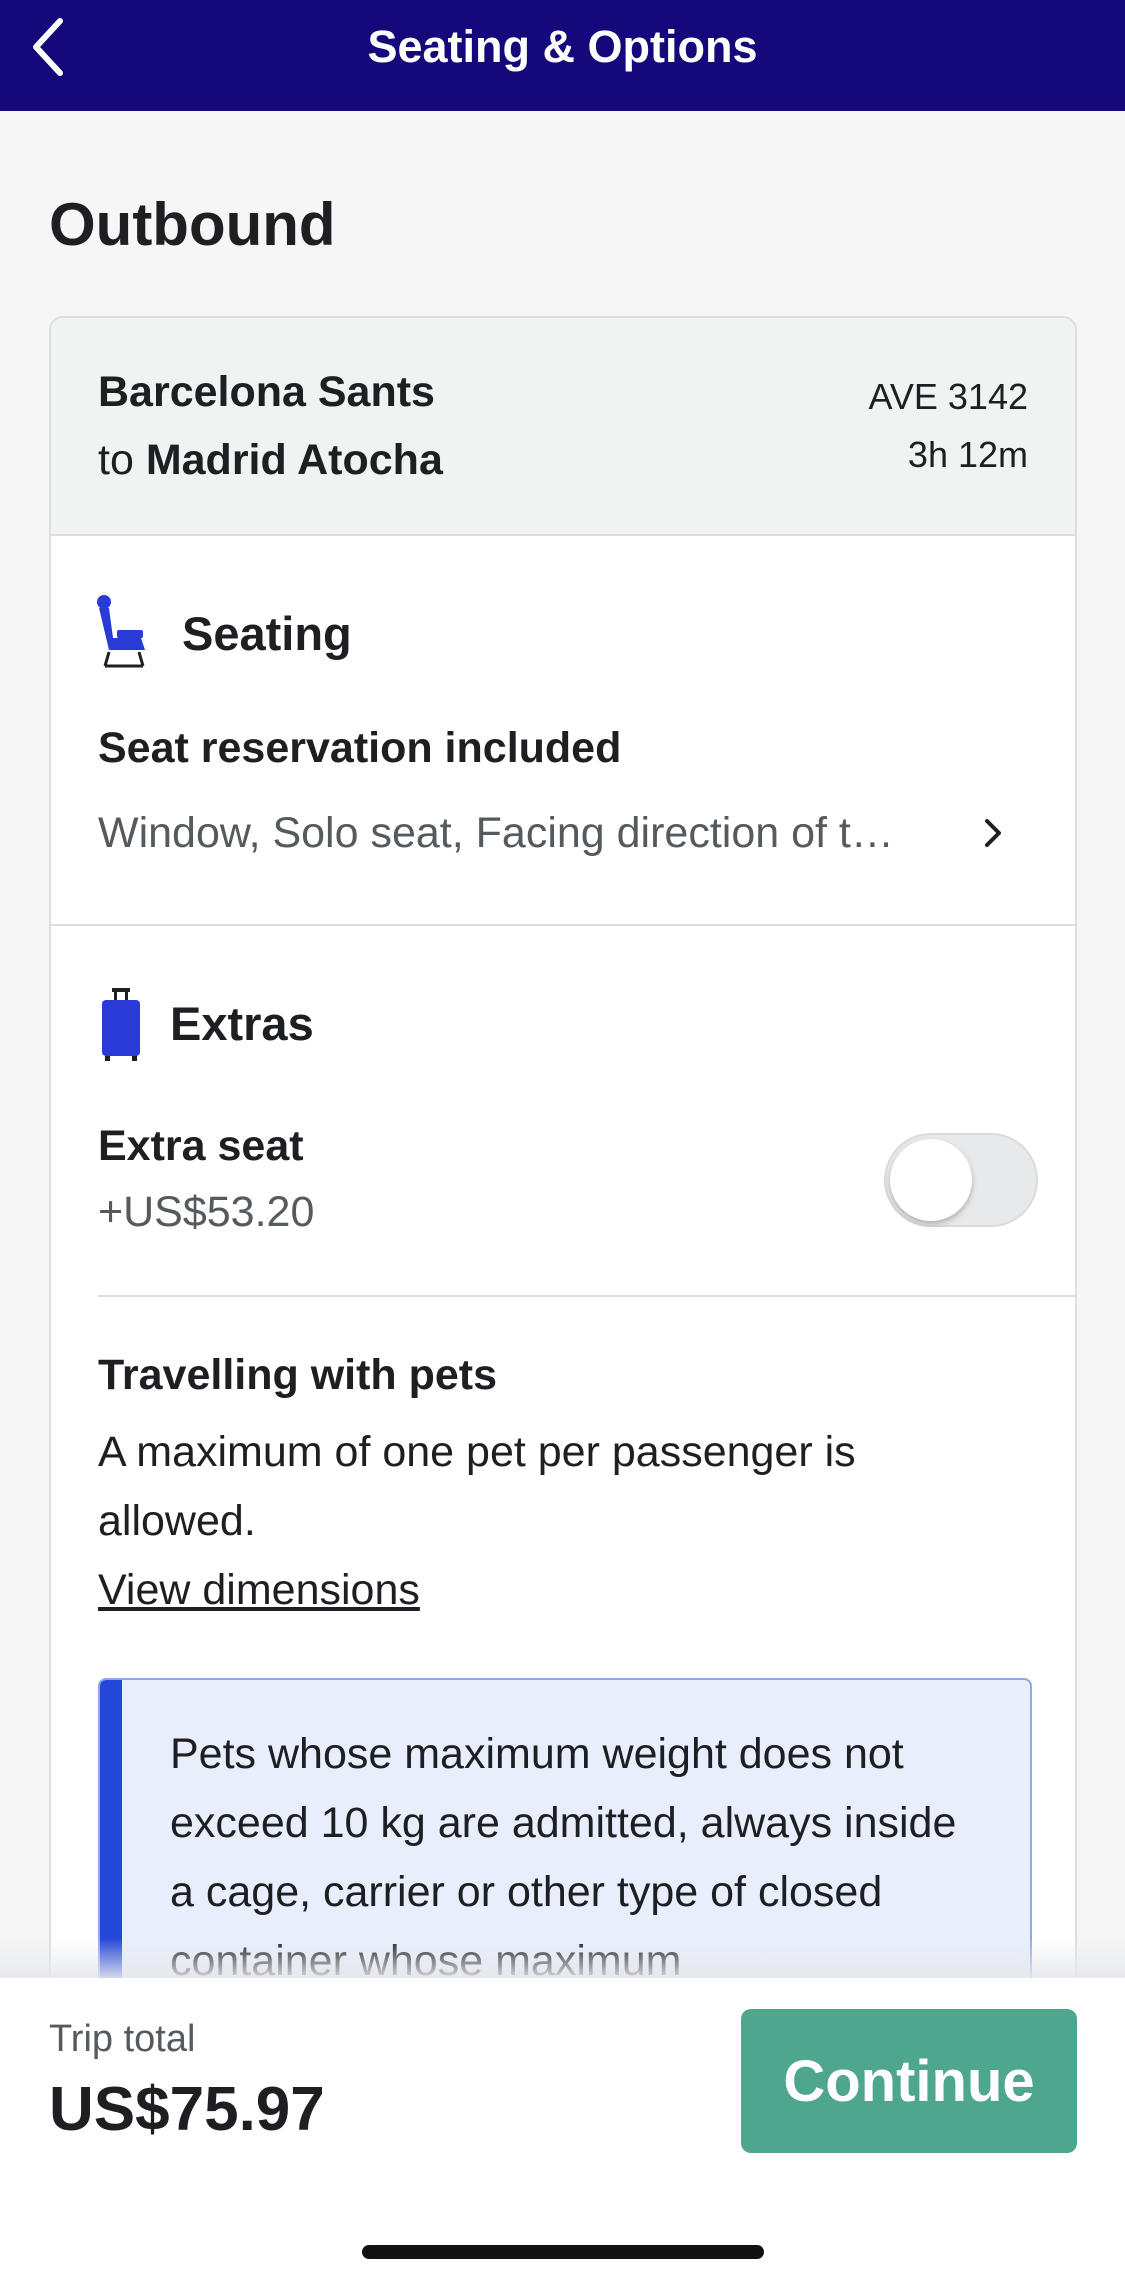  I want to click on origin-station: Barcelona Sants, so click(266, 392).